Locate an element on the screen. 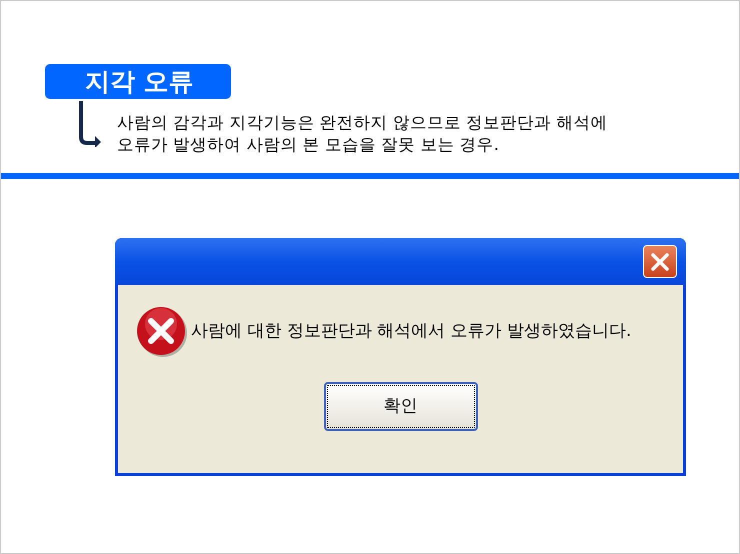 This screenshot has width=740, height=554. close-button is located at coordinates (660, 261).